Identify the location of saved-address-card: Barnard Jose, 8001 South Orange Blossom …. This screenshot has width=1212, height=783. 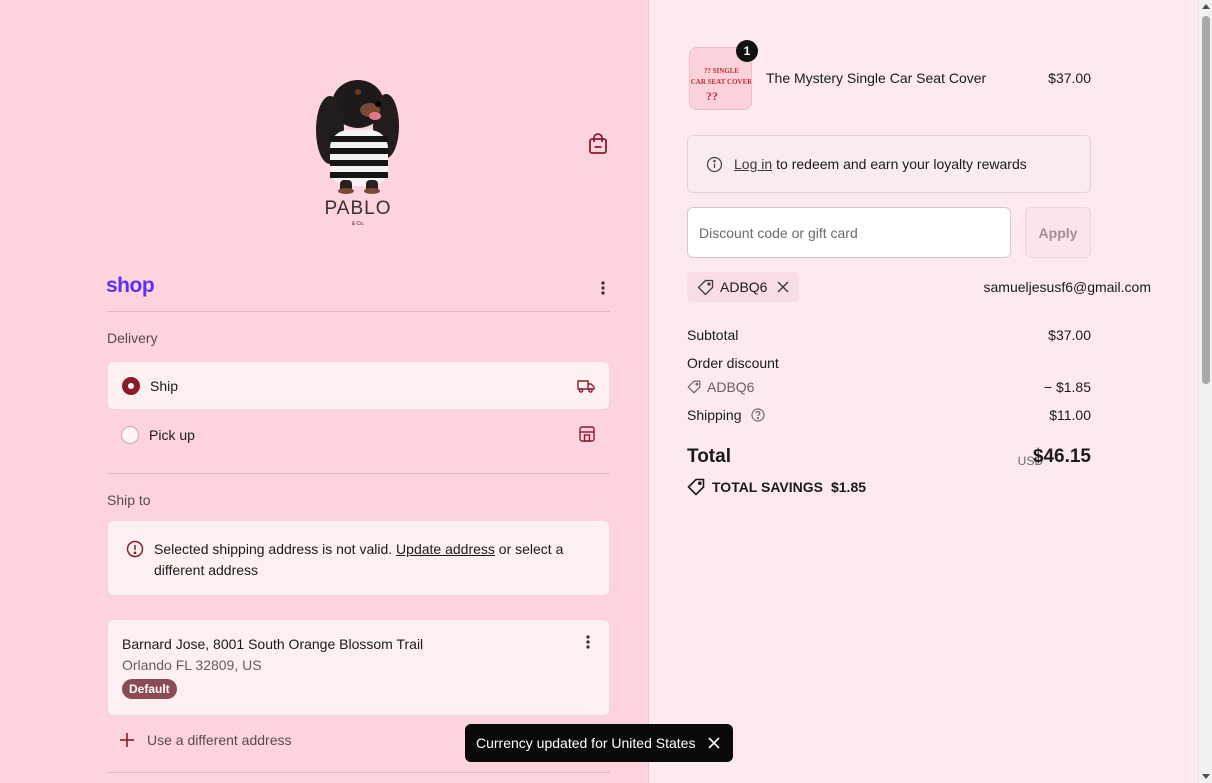
(358, 667).